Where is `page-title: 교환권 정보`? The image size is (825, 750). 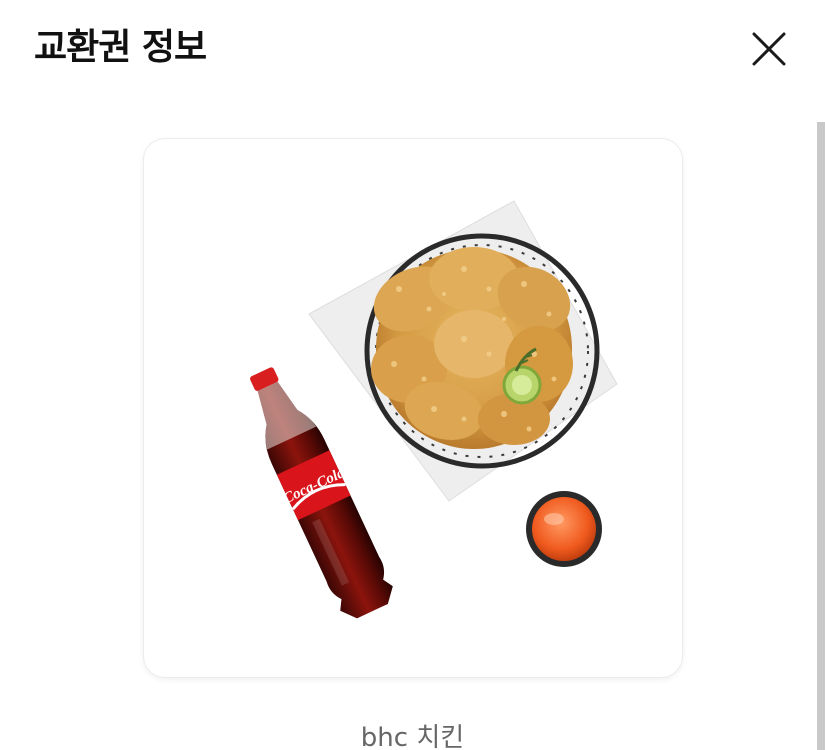
page-title: 교환권 정보 is located at coordinates (120, 47).